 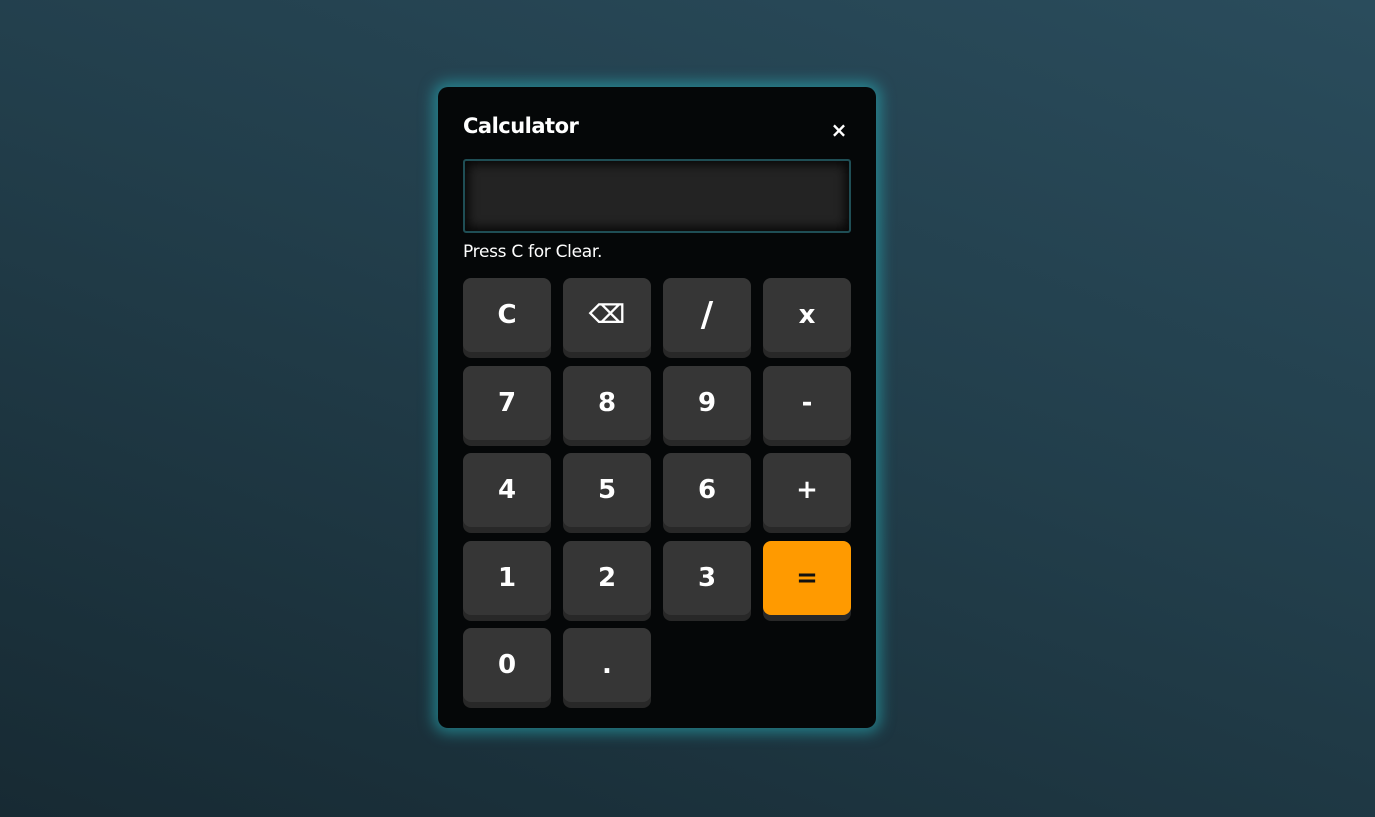 I want to click on decimal-button: ., so click(x=607, y=665).